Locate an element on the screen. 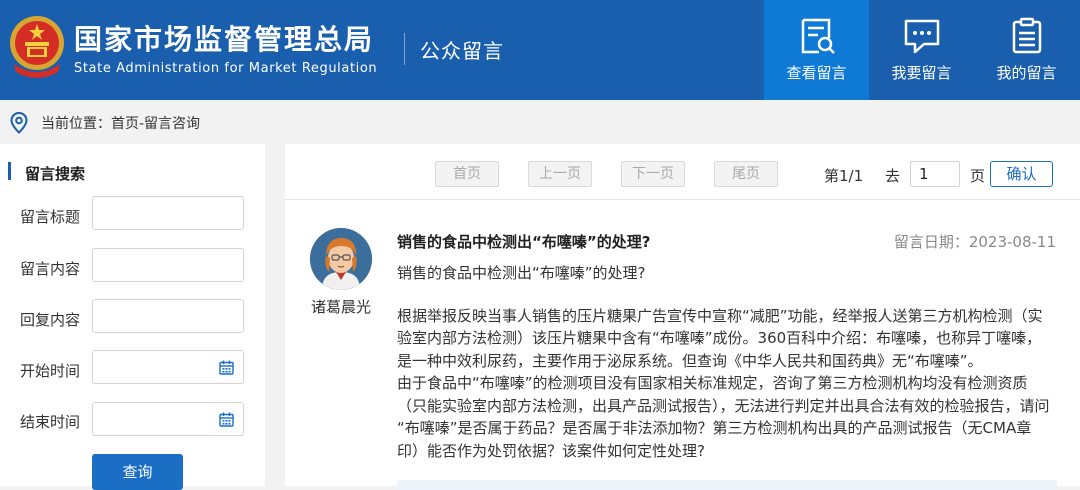  nav-my-messages: 我的留言 is located at coordinates (1026, 50).